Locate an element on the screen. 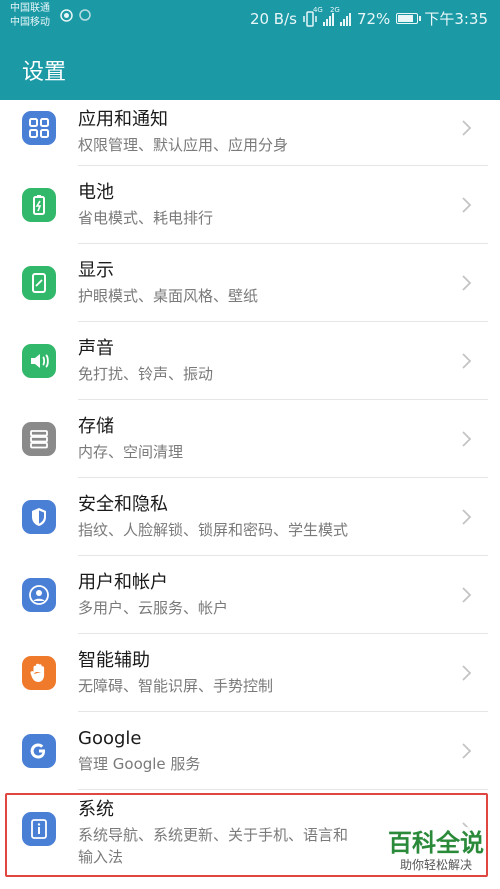 Image resolution: width=500 pixels, height=889 pixels. google-icon is located at coordinates (39, 751).